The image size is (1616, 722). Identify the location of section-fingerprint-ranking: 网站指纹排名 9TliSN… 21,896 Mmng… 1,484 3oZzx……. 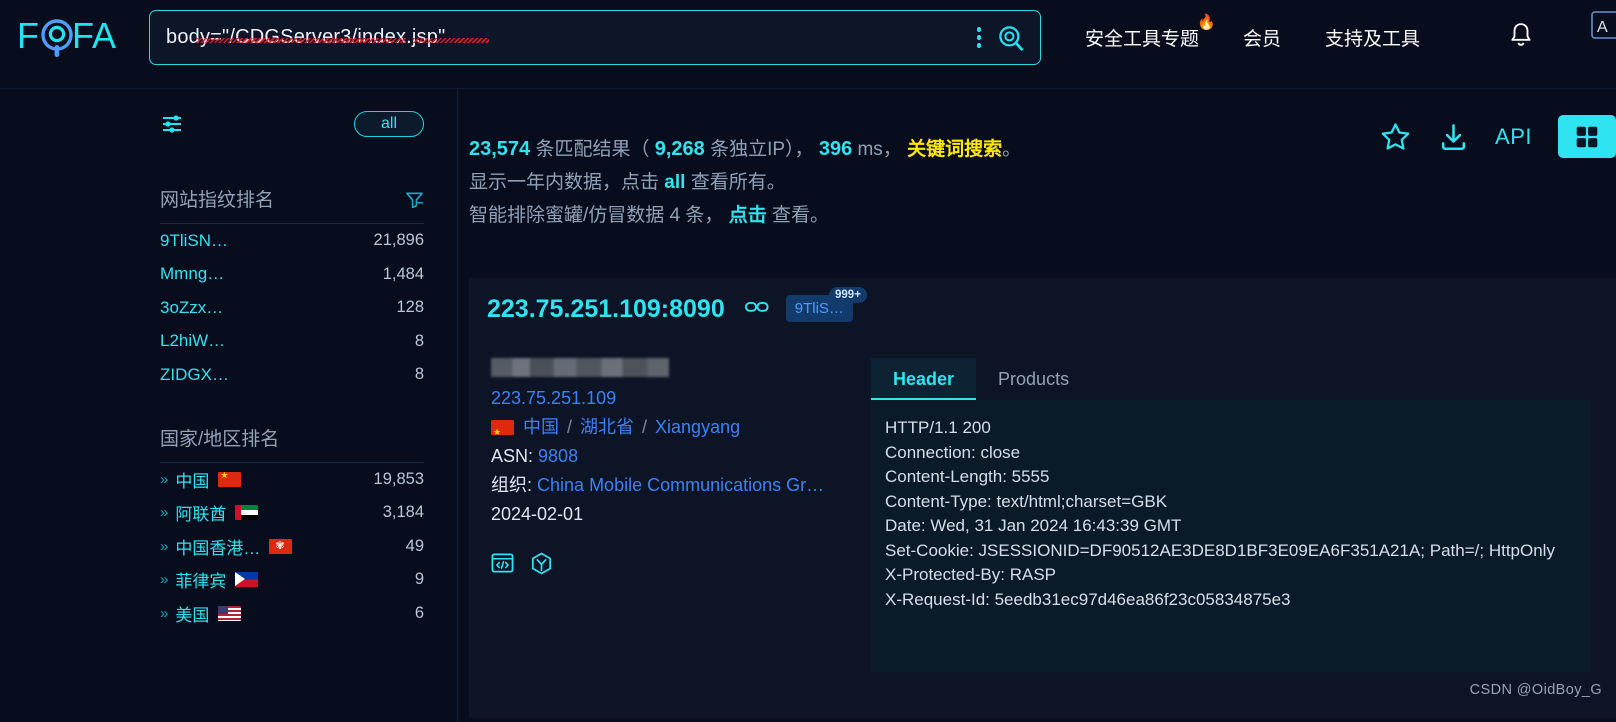
(292, 288).